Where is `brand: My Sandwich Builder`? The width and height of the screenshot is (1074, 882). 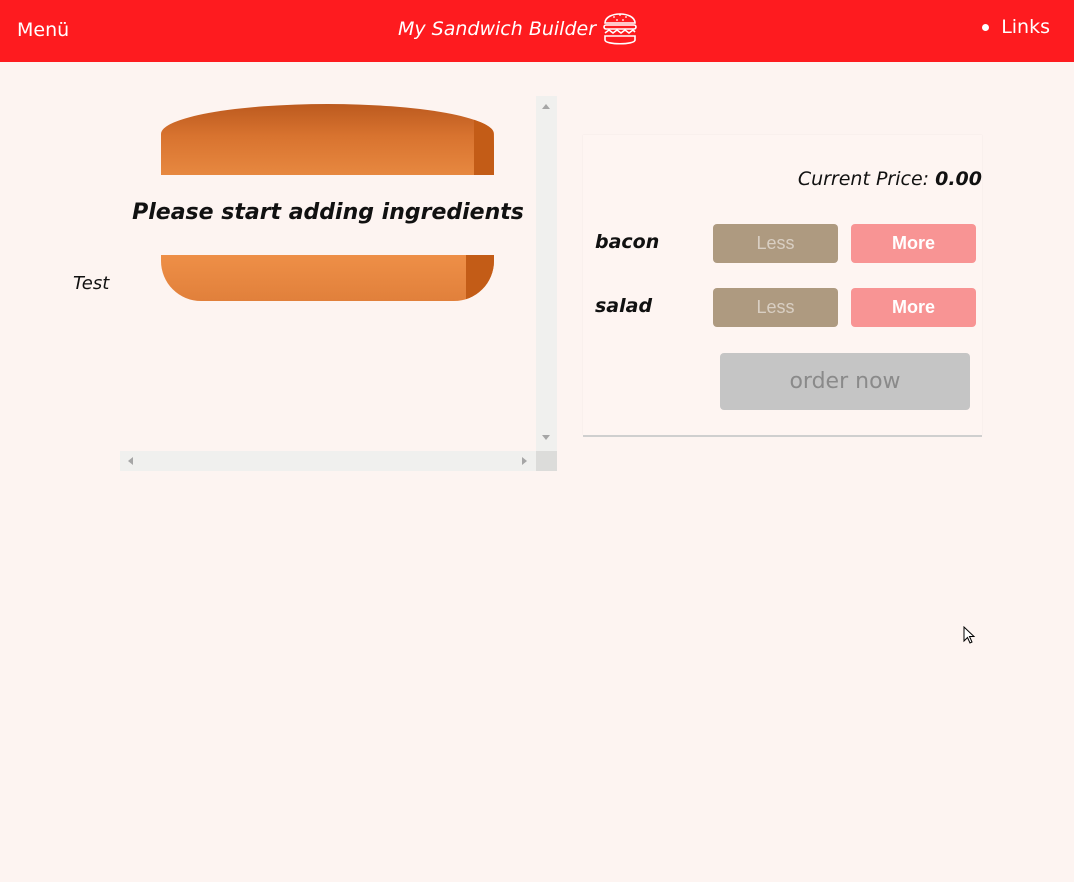 brand: My Sandwich Builder is located at coordinates (518, 29).